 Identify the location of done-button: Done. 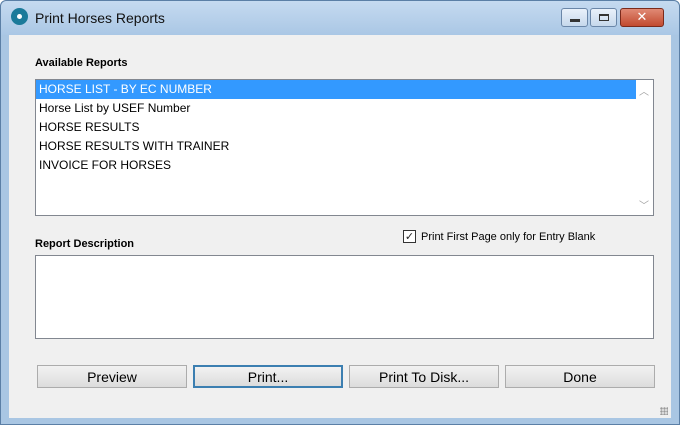
(580, 376).